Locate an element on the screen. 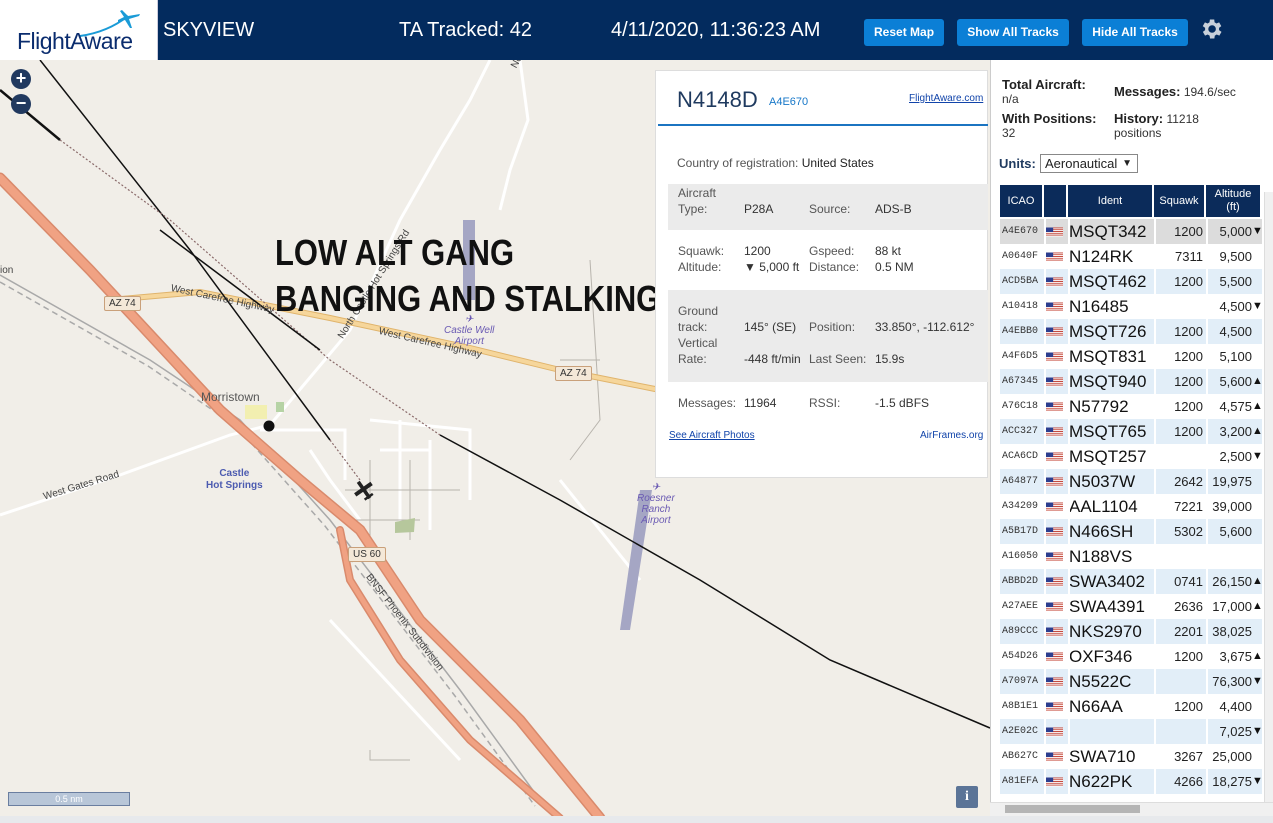  column-header-flag is located at coordinates (1056, 201).